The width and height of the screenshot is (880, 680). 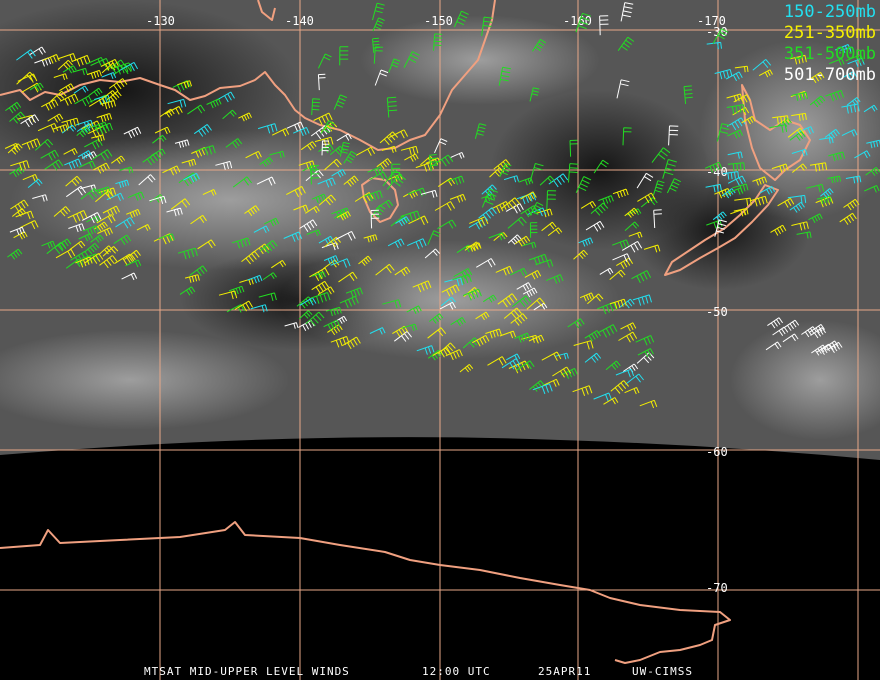 I want to click on legend-item-351-500mb: 351-500mb, so click(x=829, y=54).